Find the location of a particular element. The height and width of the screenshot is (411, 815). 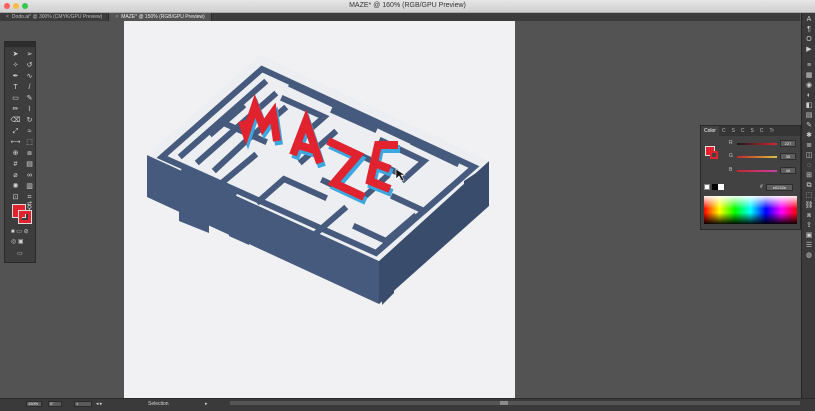

tab-color: Color is located at coordinates (710, 131).